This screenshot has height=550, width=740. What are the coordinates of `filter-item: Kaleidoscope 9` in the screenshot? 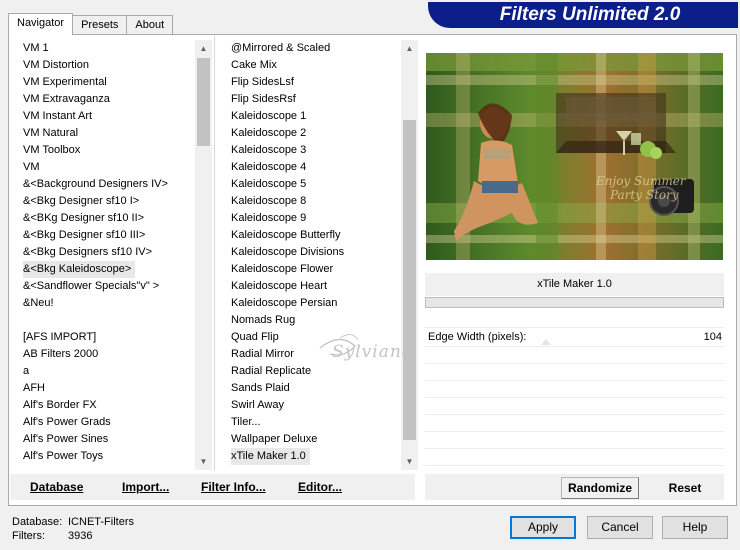 It's located at (315, 218).